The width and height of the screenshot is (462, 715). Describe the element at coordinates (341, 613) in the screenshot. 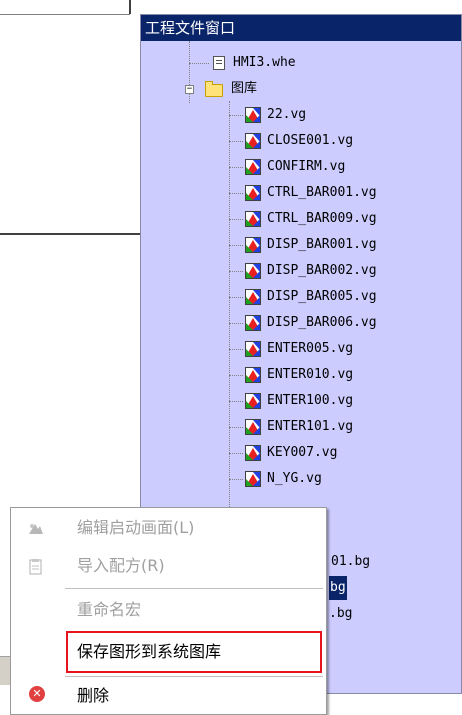

I see `tree-item-label: .bg` at that location.